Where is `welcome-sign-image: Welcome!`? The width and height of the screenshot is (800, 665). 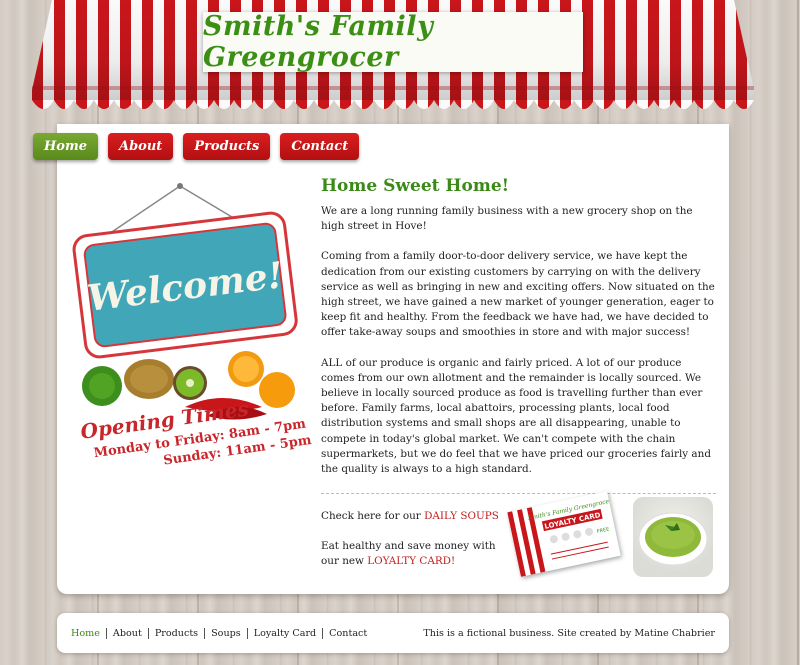
welcome-sign-image: Welcome! is located at coordinates (185, 301).